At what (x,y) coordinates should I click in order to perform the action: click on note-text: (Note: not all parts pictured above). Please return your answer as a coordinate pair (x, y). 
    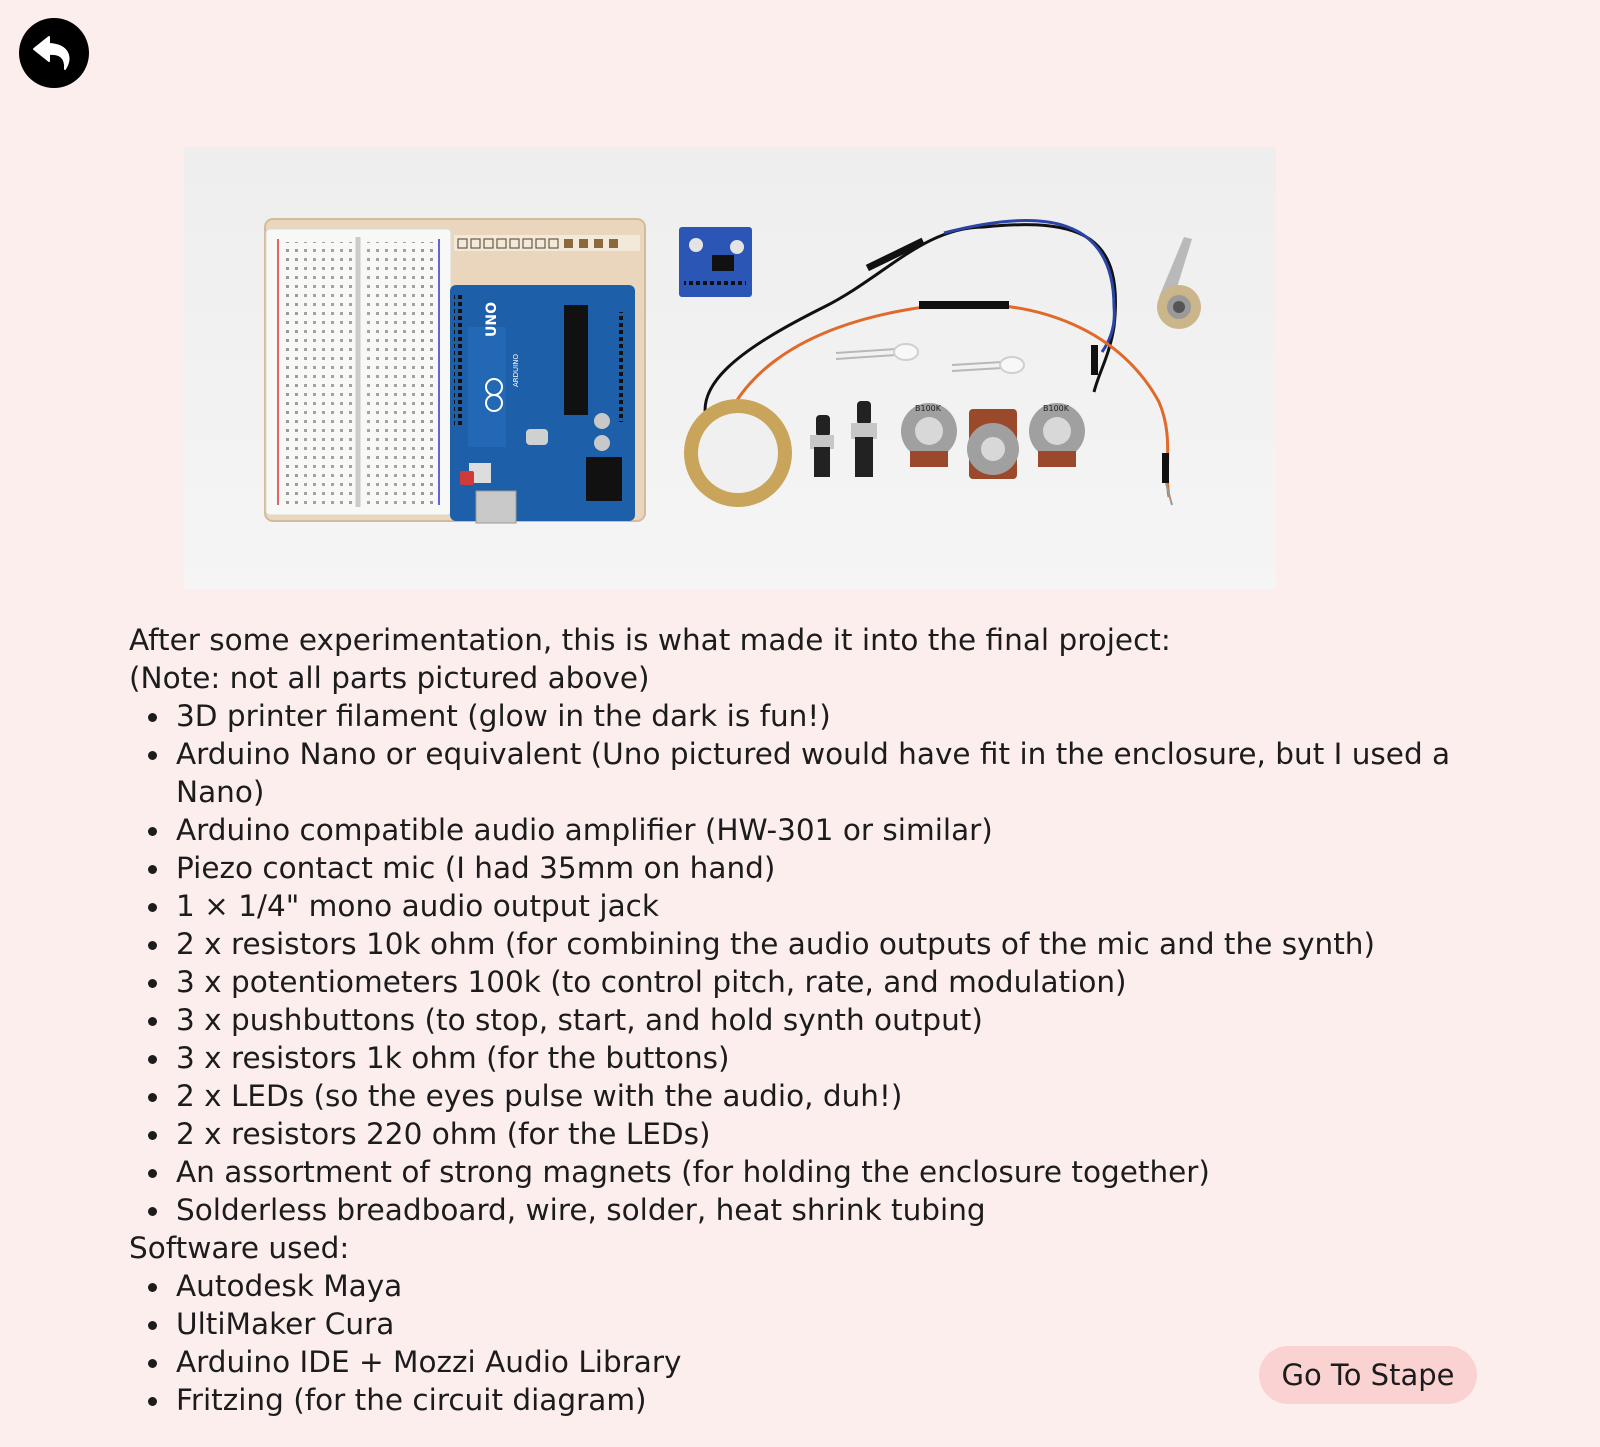
    Looking at the image, I should click on (389, 678).